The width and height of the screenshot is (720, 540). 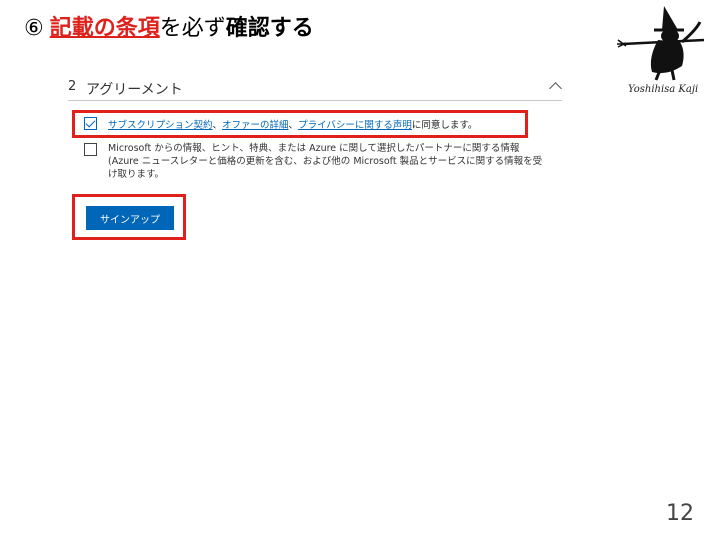 What do you see at coordinates (90, 149) in the screenshot?
I see `optin-checkbox` at bounding box center [90, 149].